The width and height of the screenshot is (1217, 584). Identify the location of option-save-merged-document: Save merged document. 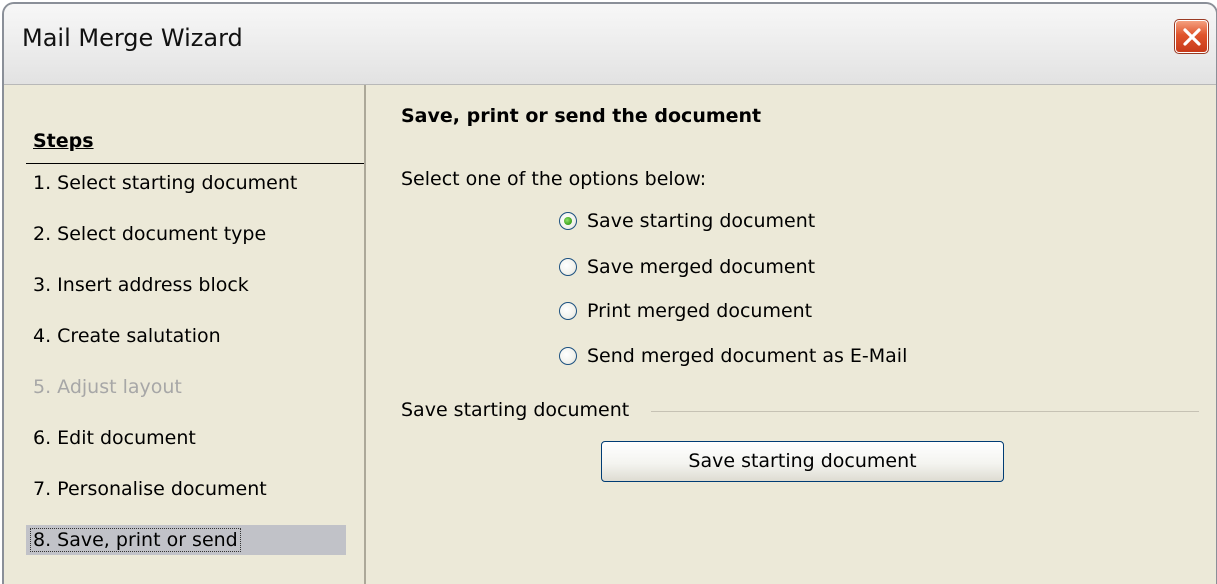
(687, 267).